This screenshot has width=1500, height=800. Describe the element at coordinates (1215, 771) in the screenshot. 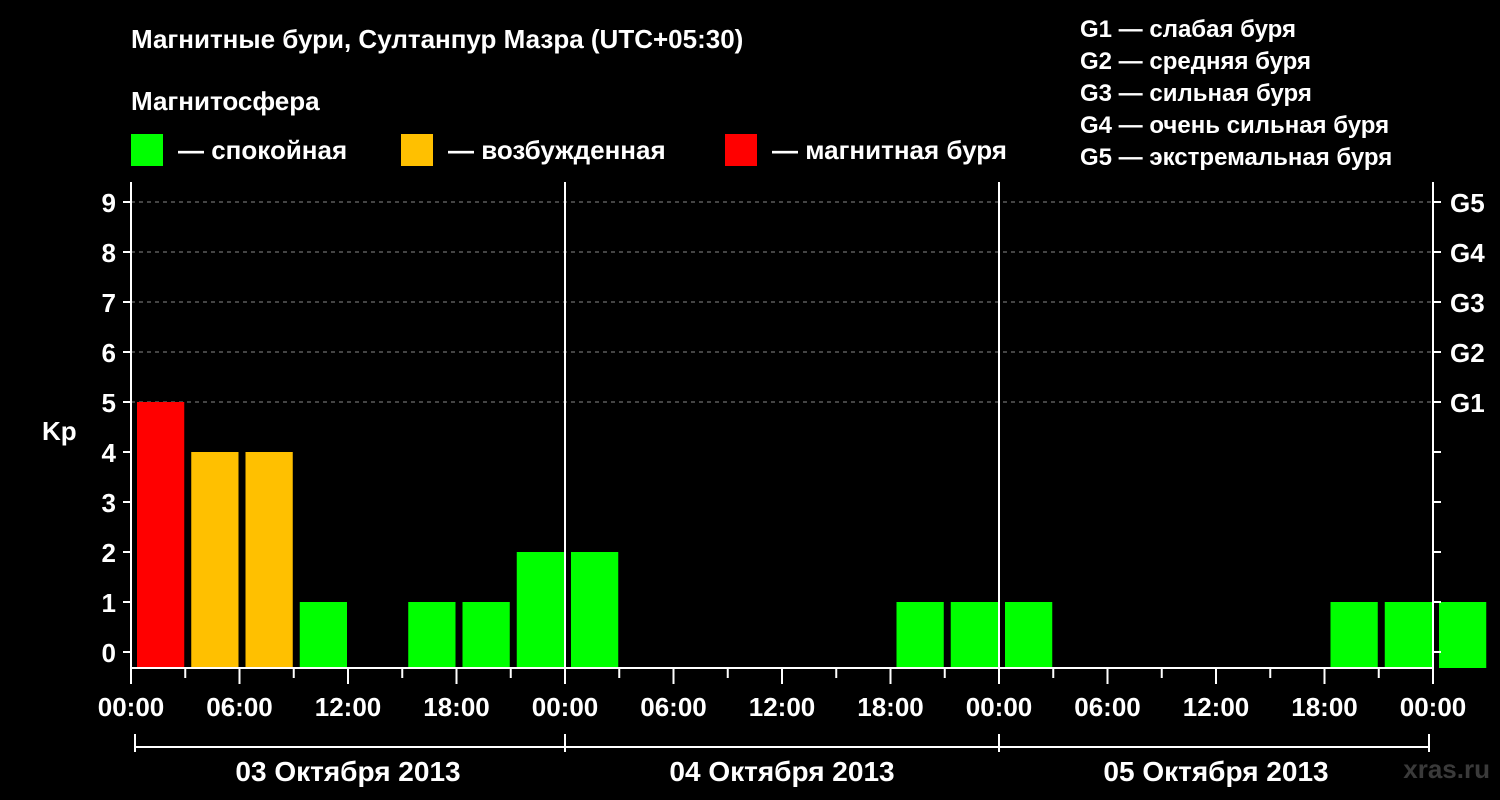

I see `day-label: 05 Октября 2013` at that location.